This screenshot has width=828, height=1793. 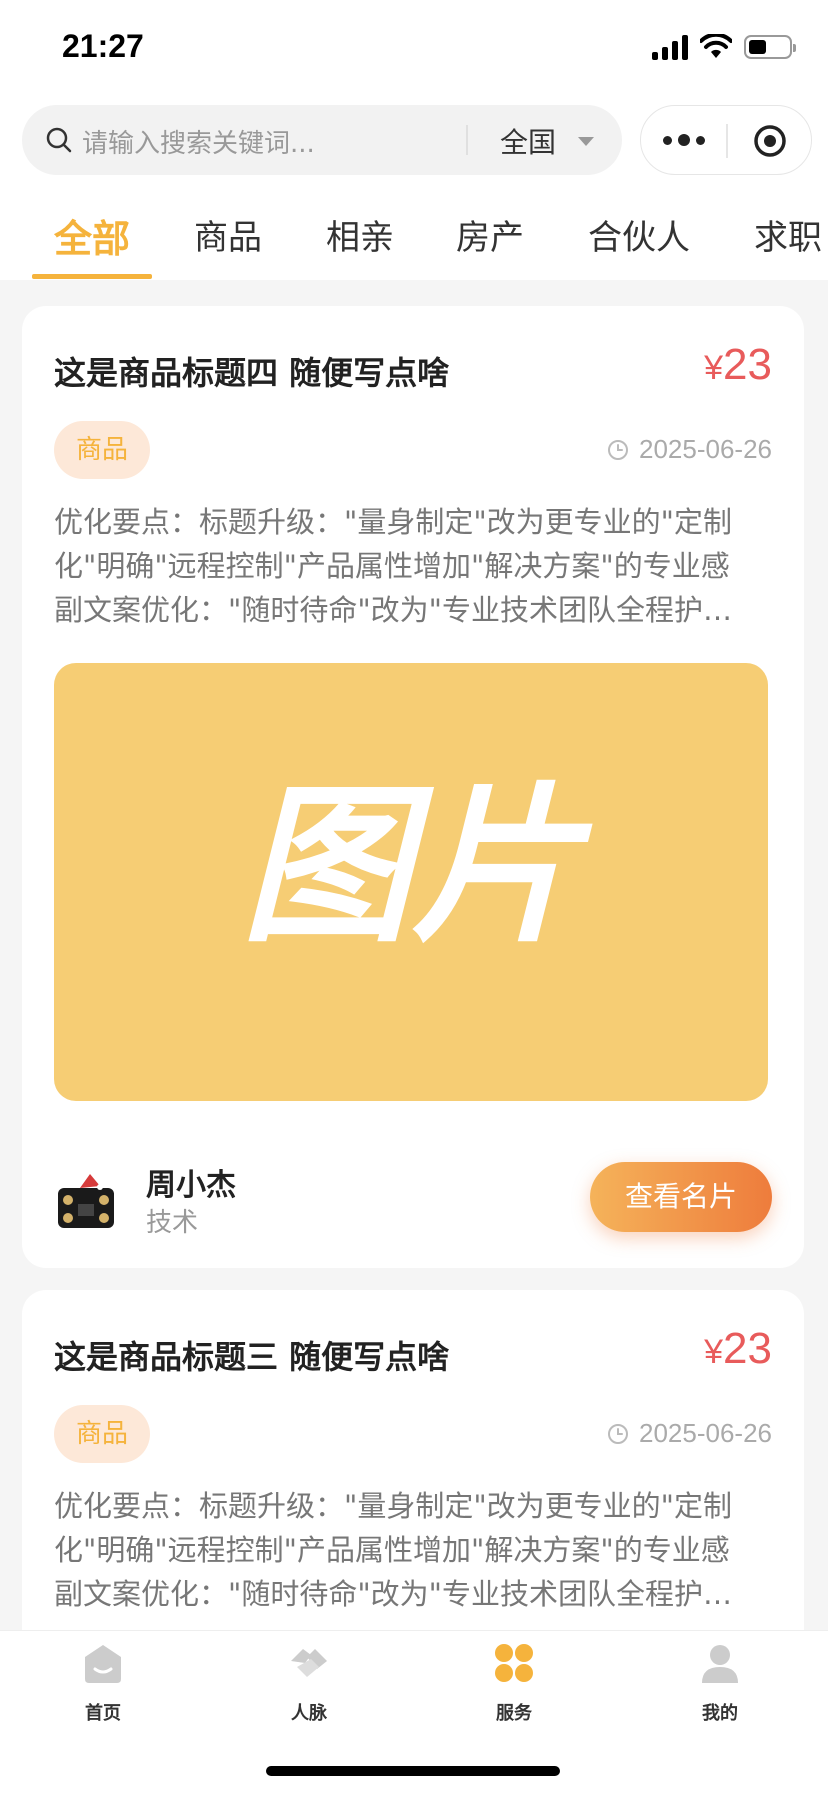 What do you see at coordinates (172, 1223) in the screenshot?
I see `author-role: 技术` at bounding box center [172, 1223].